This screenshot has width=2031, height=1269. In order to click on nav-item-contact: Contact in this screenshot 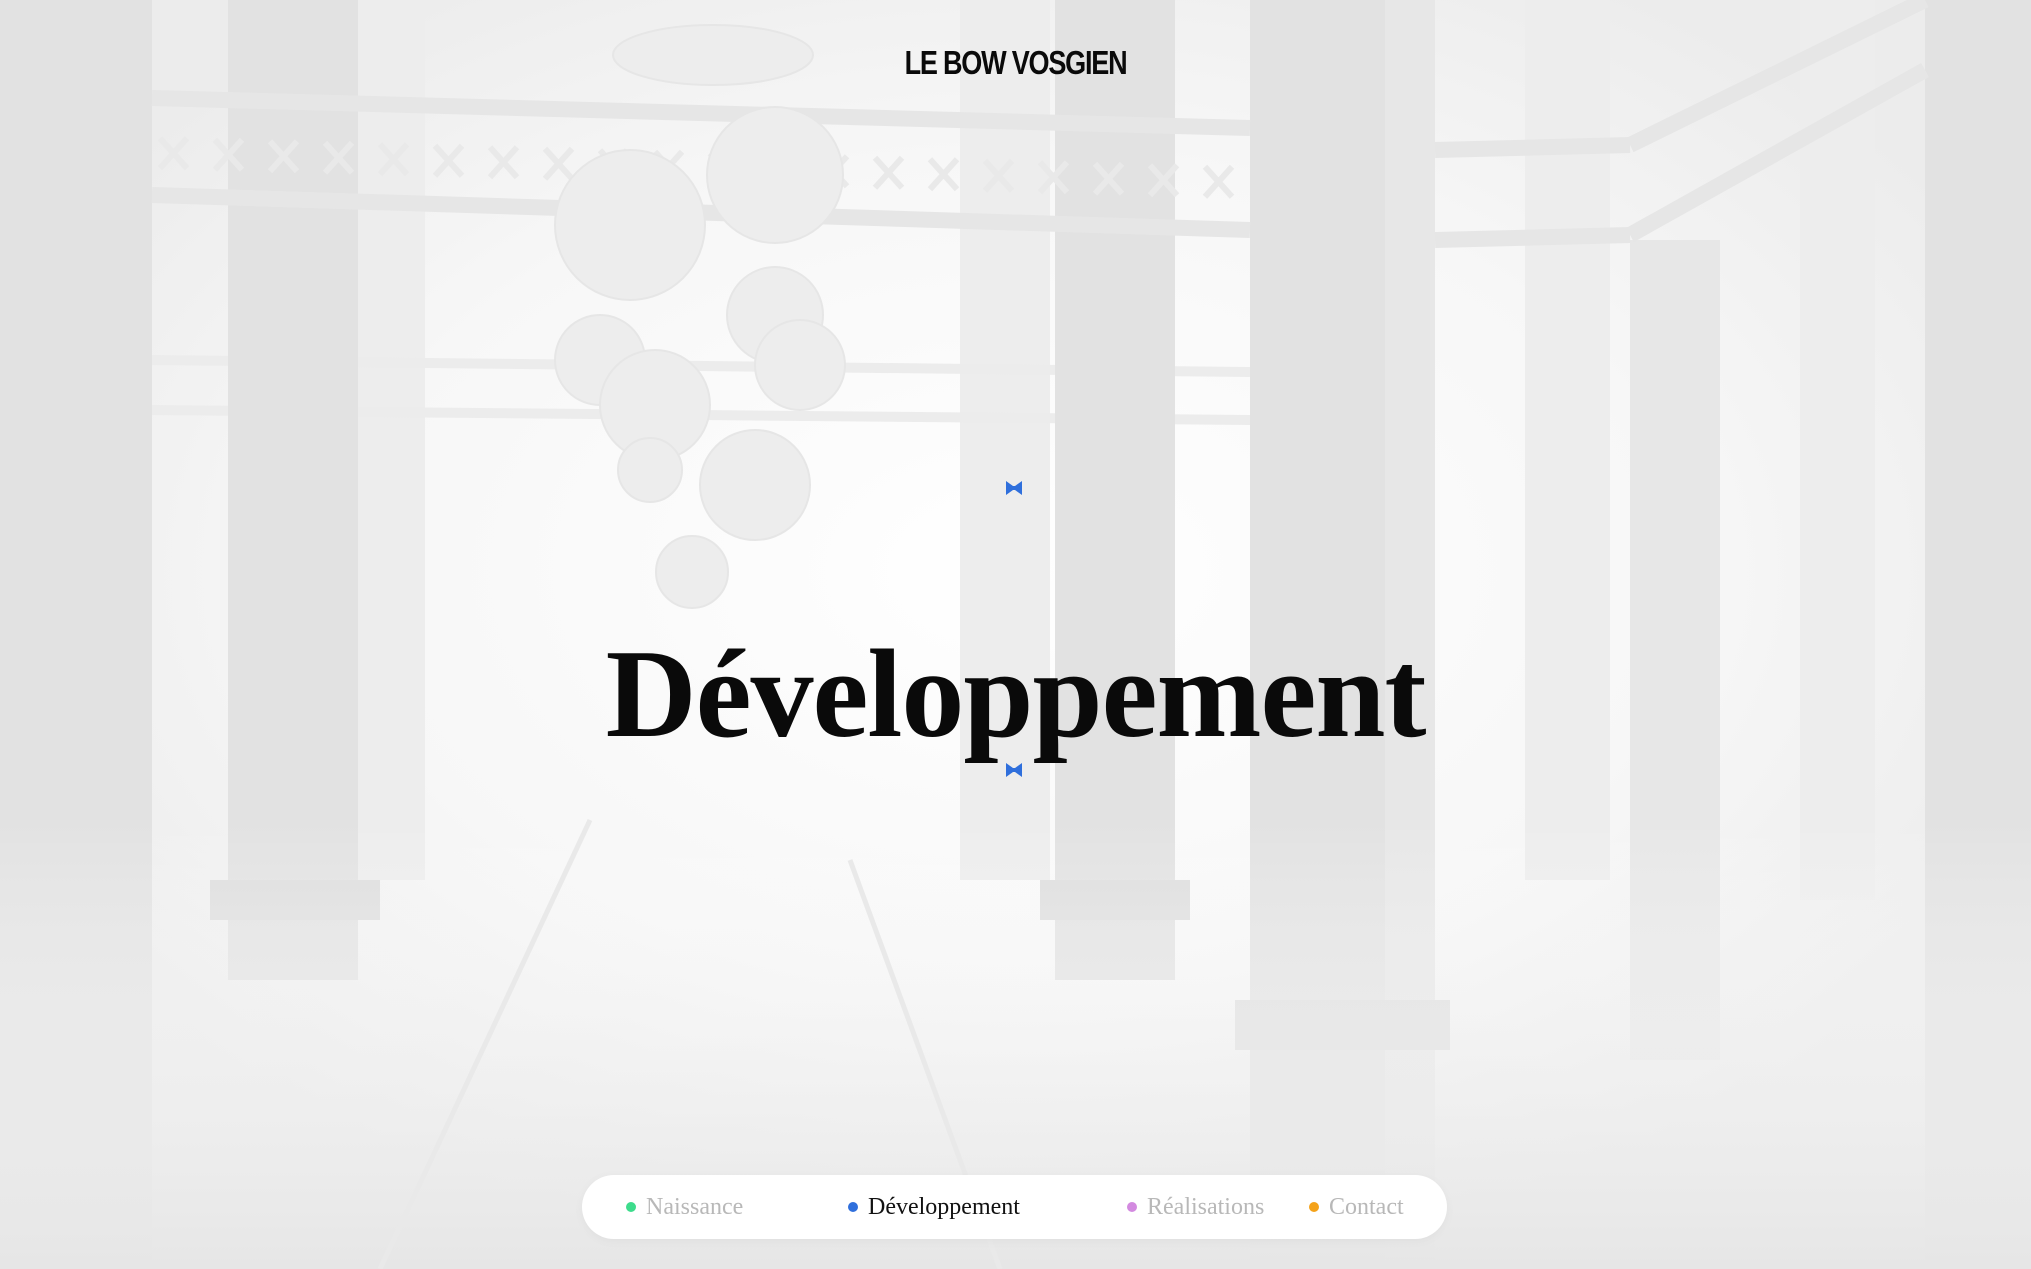, I will do `click(1356, 1207)`.